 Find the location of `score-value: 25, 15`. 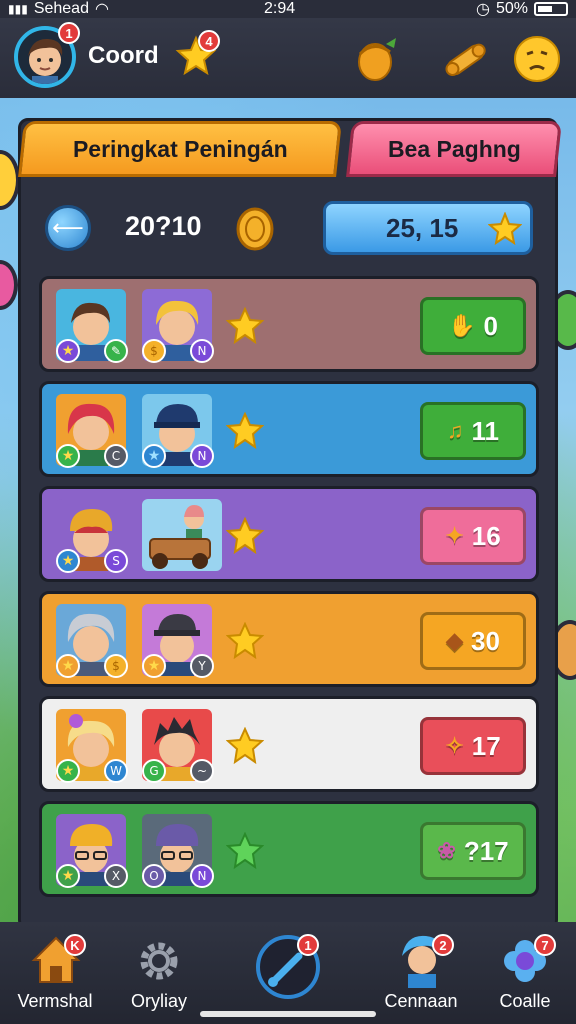

score-value: 25, 15 is located at coordinates (422, 227).